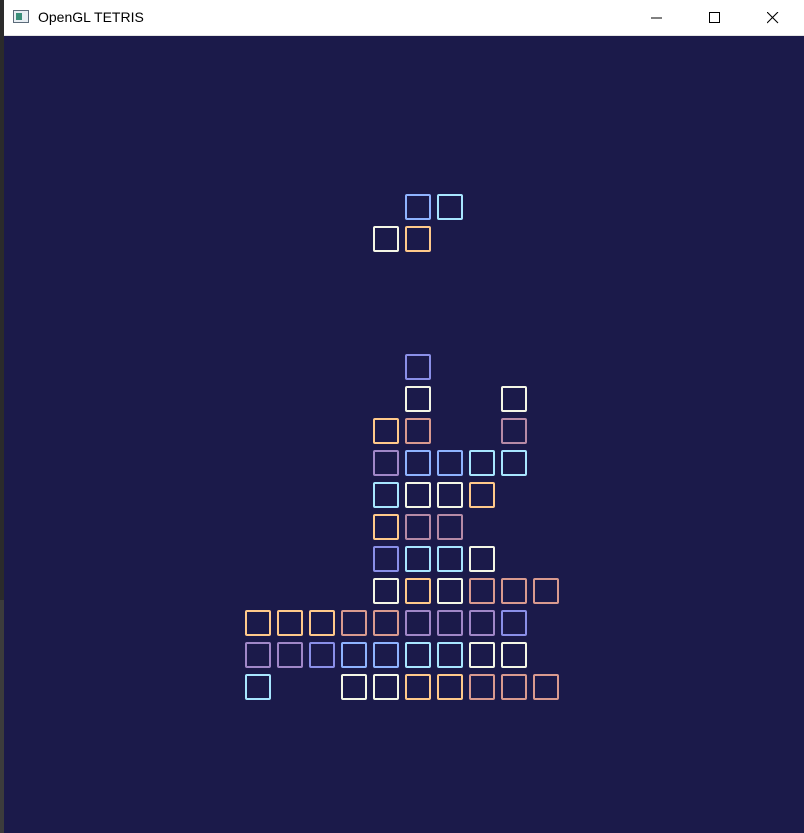 Image resolution: width=804 pixels, height=833 pixels. I want to click on minimize-icon, so click(656, 18).